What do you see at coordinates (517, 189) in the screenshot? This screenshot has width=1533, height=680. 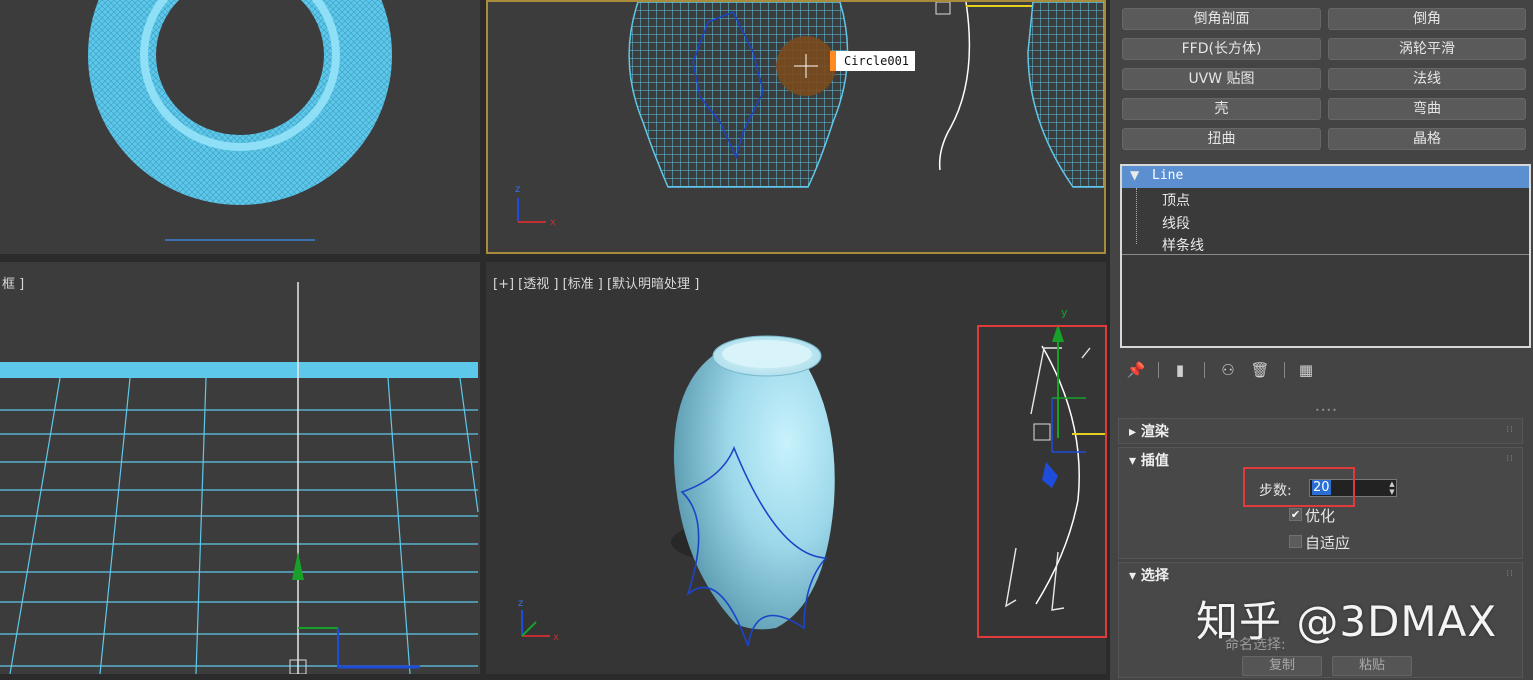 I see `axis-z-label: z` at bounding box center [517, 189].